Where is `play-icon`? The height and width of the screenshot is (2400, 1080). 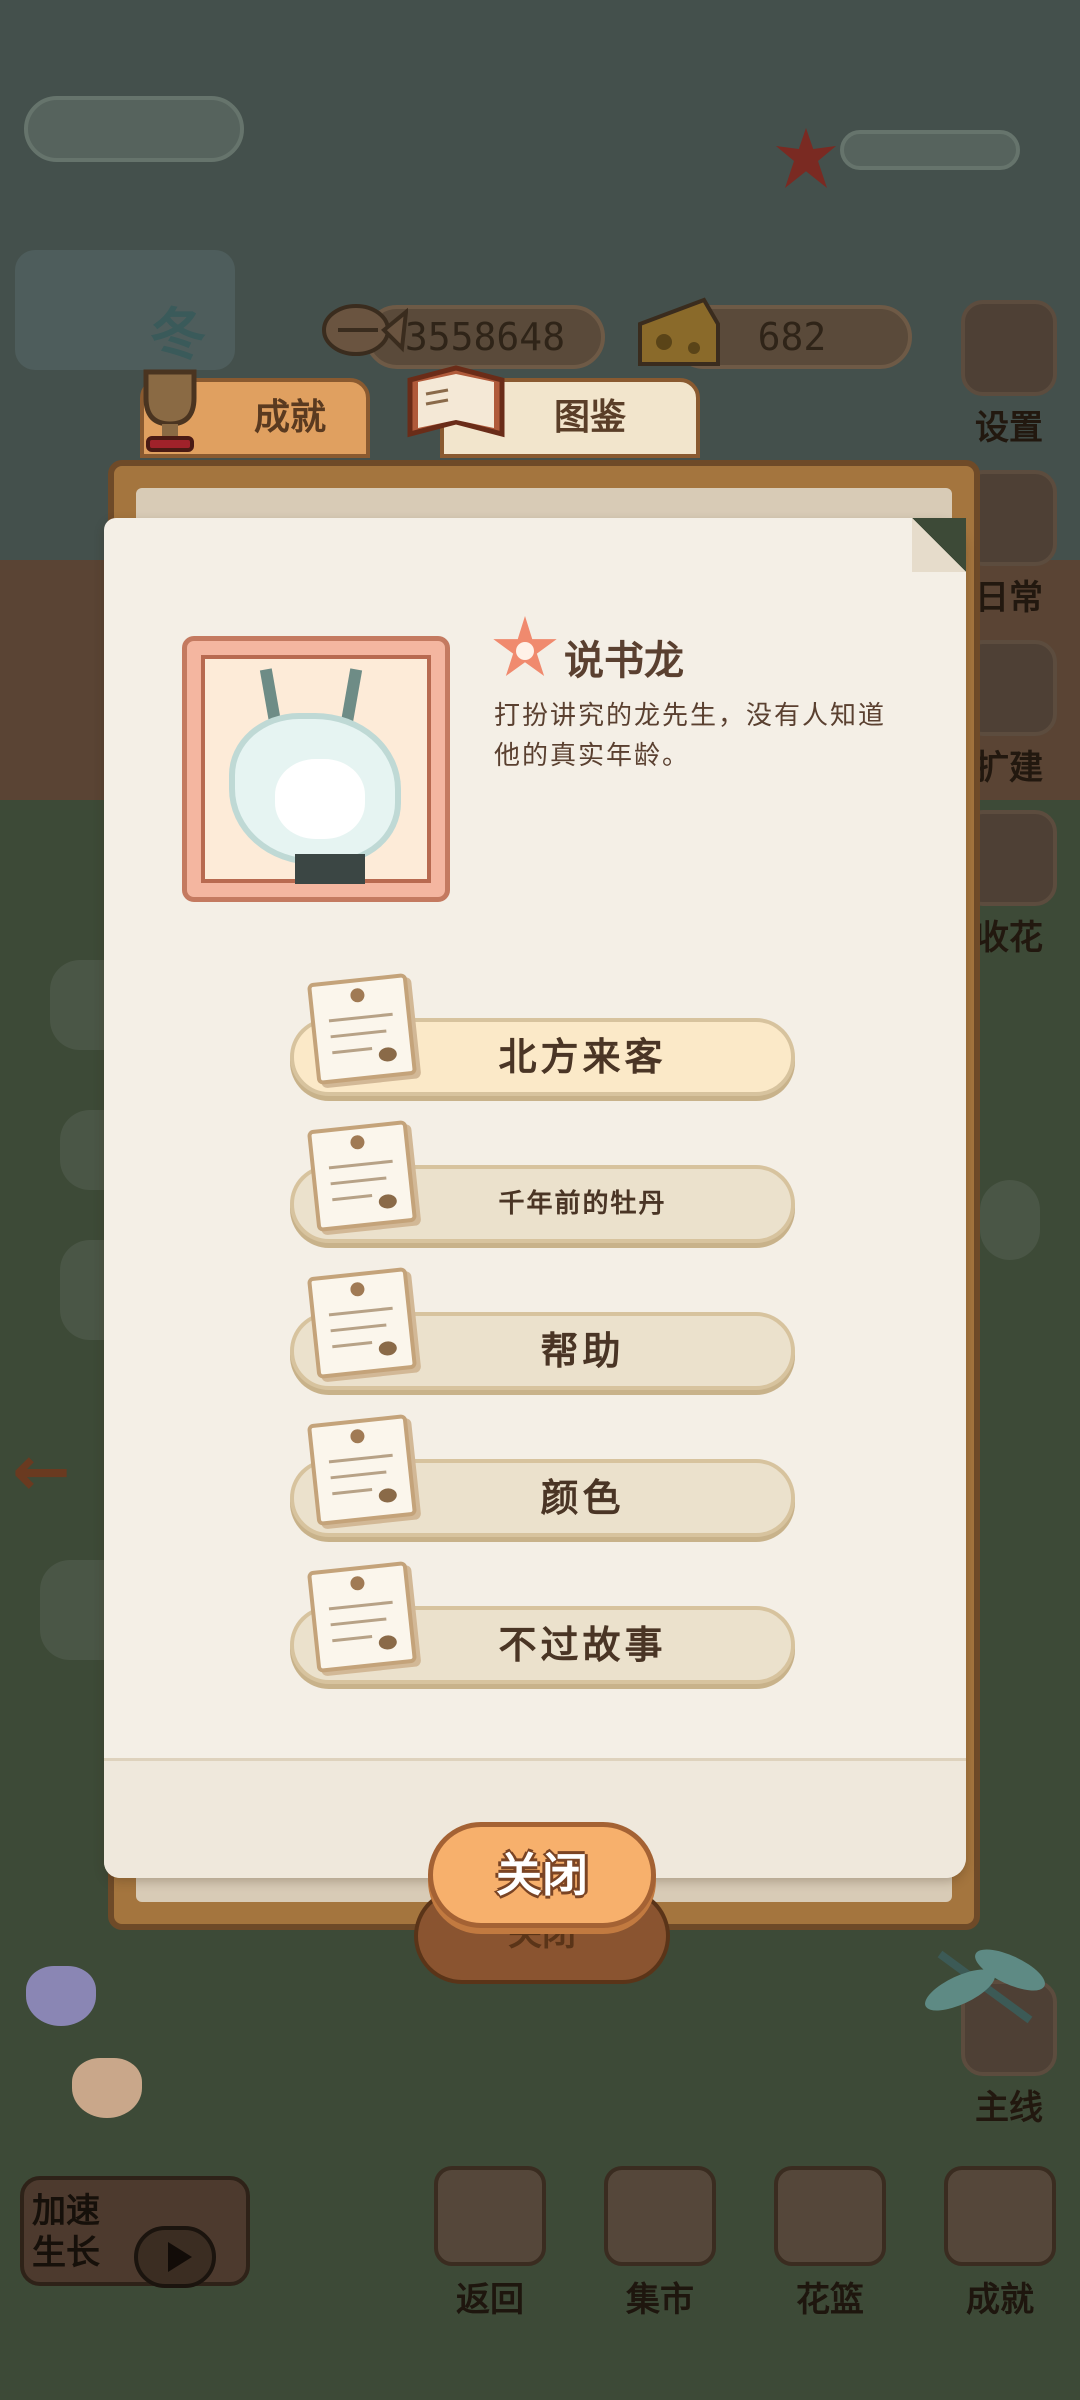
play-icon is located at coordinates (175, 2257).